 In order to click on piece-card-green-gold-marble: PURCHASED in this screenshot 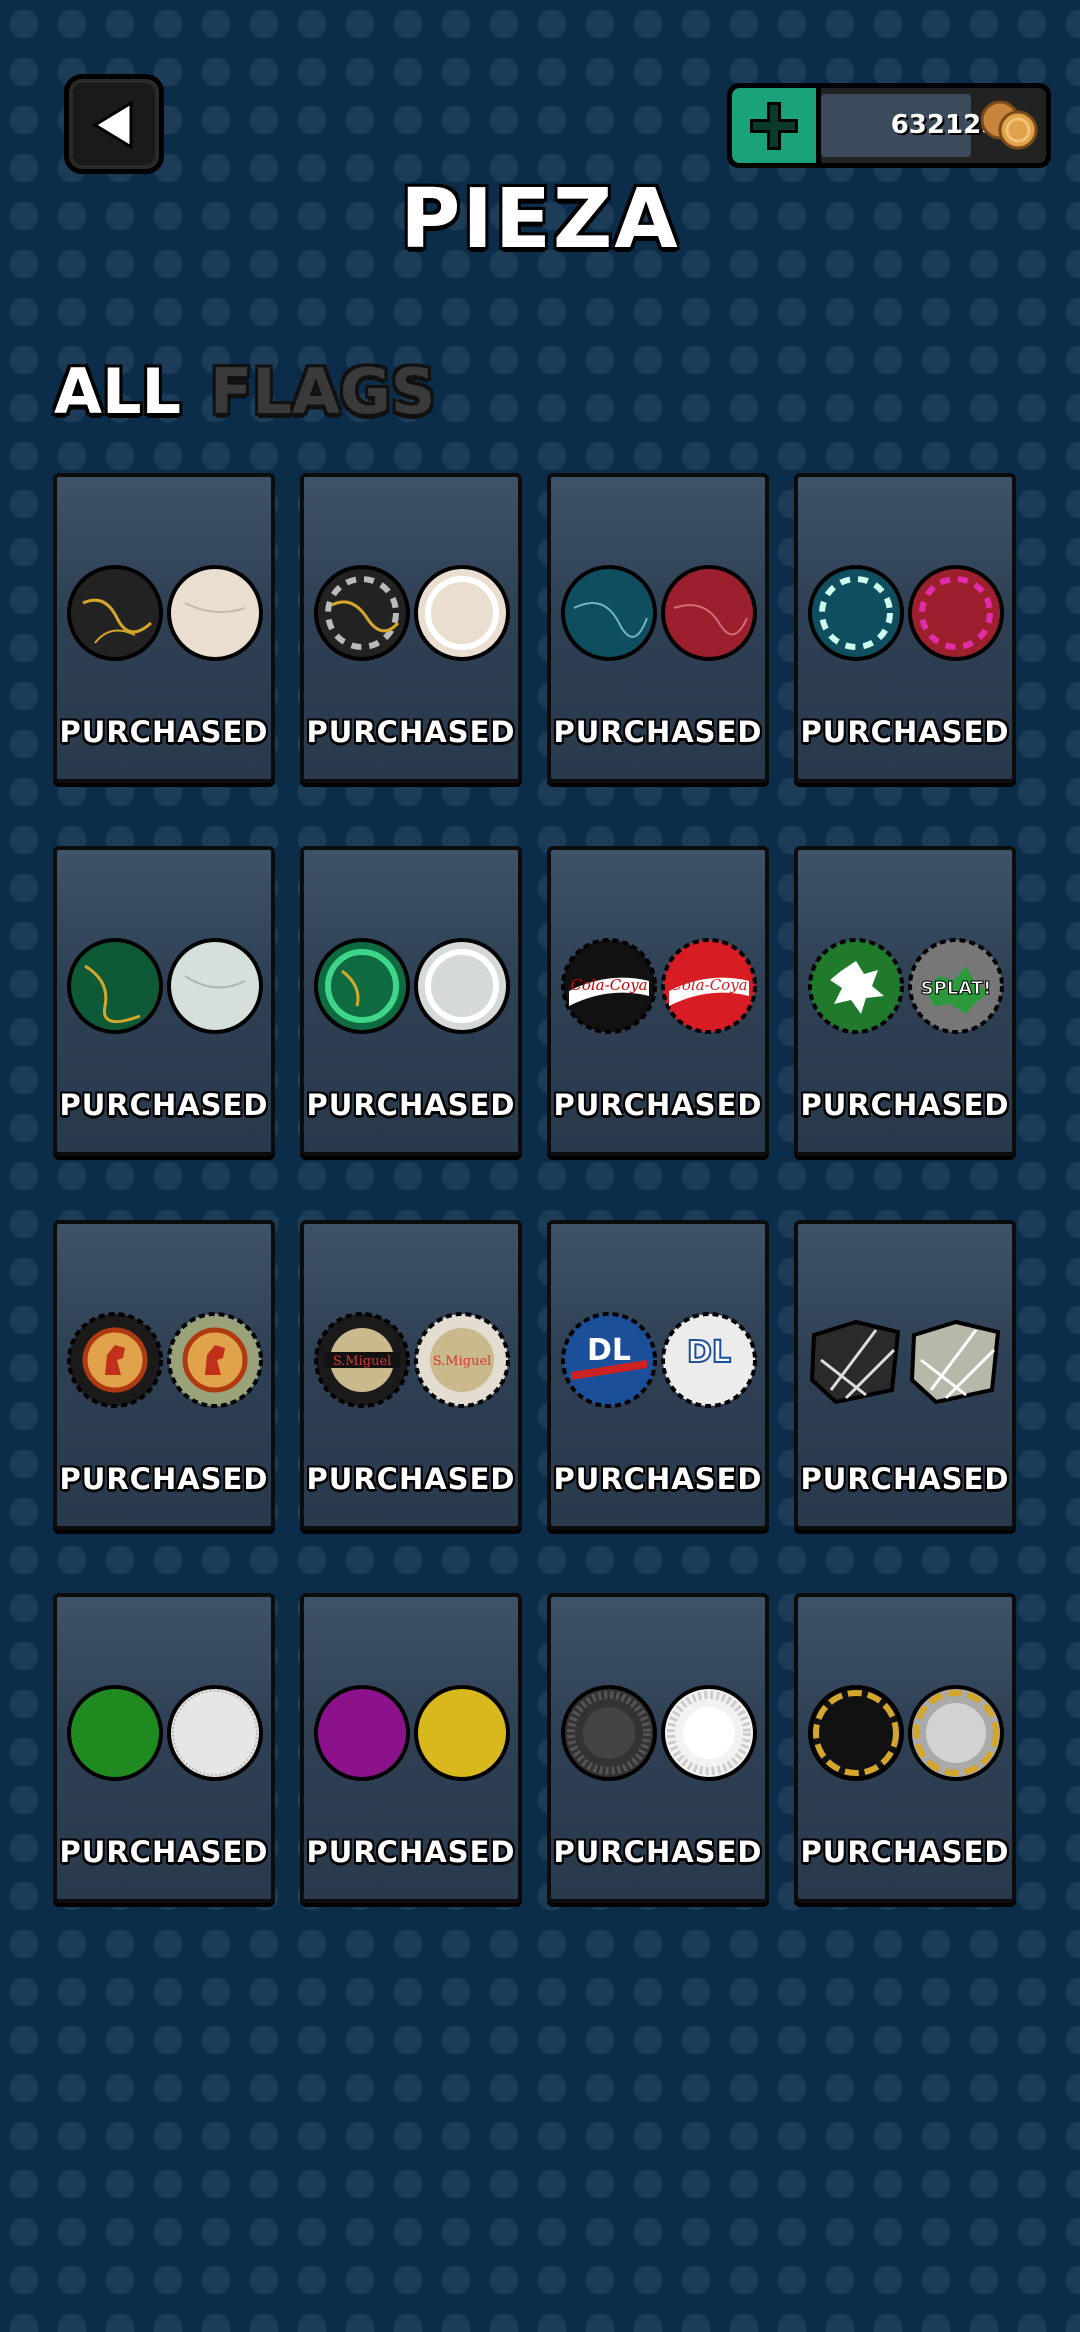, I will do `click(164, 1001)`.